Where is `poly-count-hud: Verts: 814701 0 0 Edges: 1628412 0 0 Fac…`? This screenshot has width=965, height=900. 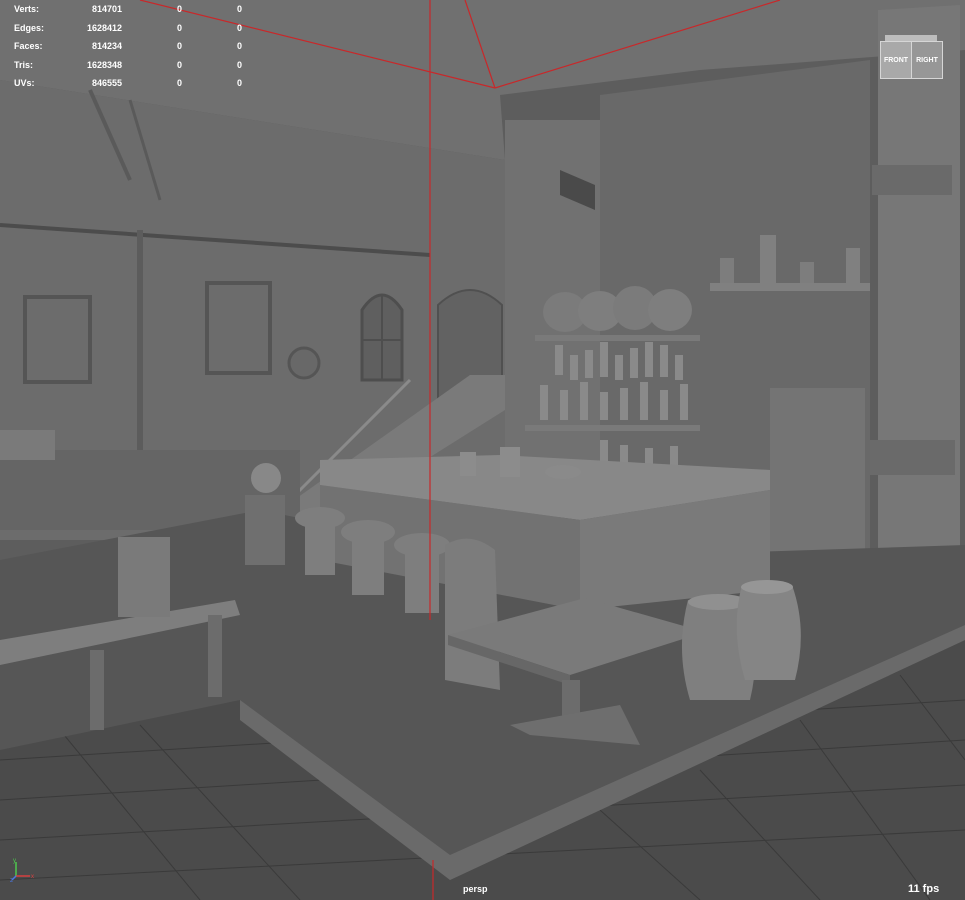 poly-count-hud: Verts: 814701 0 0 Edges: 1628412 0 0 Fac… is located at coordinates (130, 50).